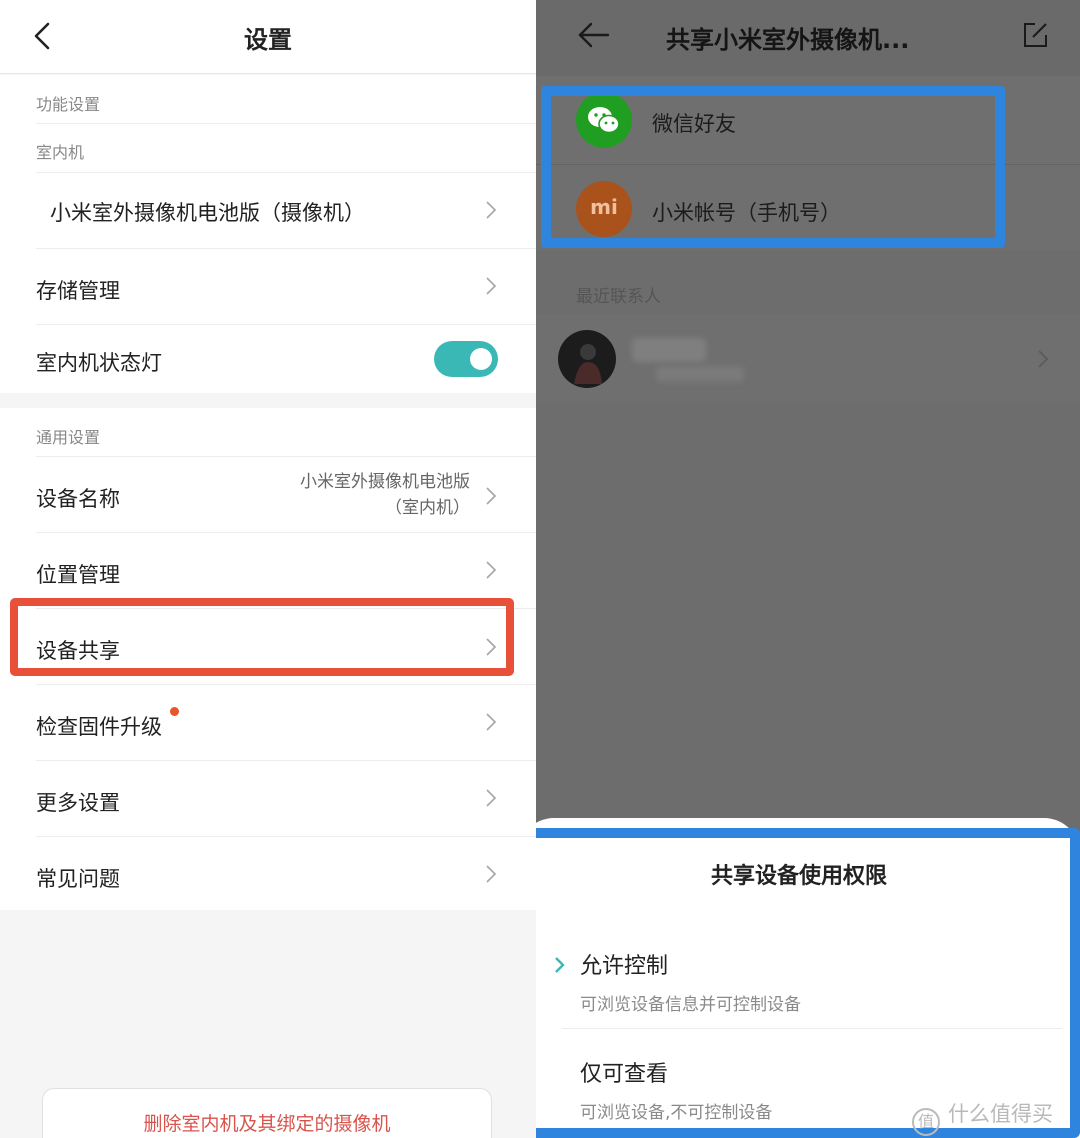 Image resolution: width=1080 pixels, height=1138 pixels. What do you see at coordinates (926, 1122) in the screenshot?
I see `watermark-logo-icon: 值` at bounding box center [926, 1122].